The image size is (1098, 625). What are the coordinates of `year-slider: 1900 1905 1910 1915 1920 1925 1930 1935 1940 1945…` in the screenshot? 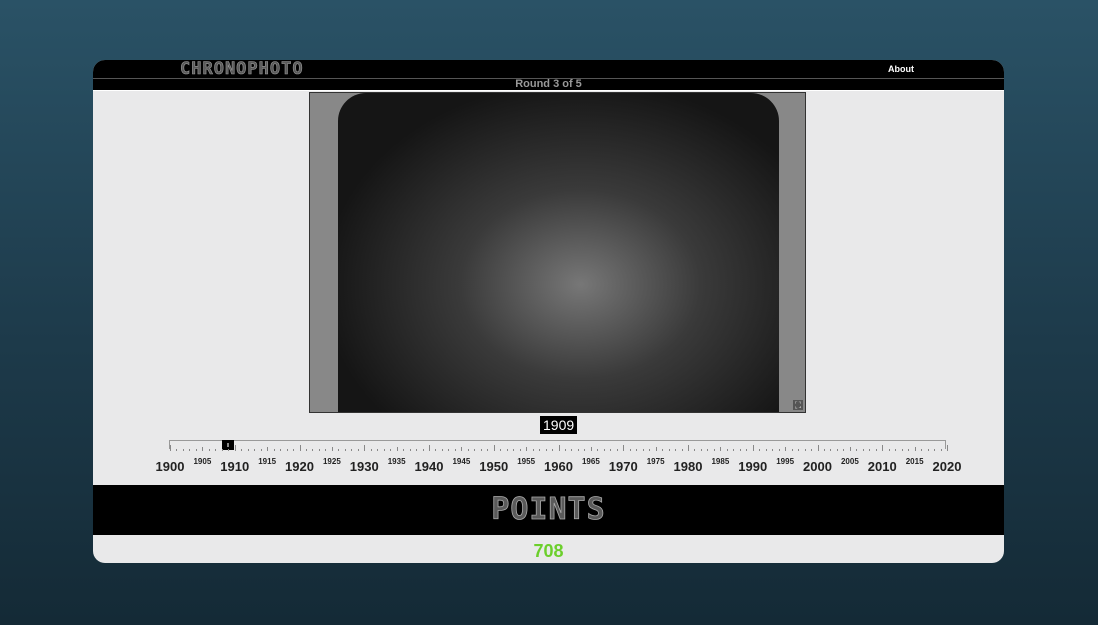 It's located at (558, 457).